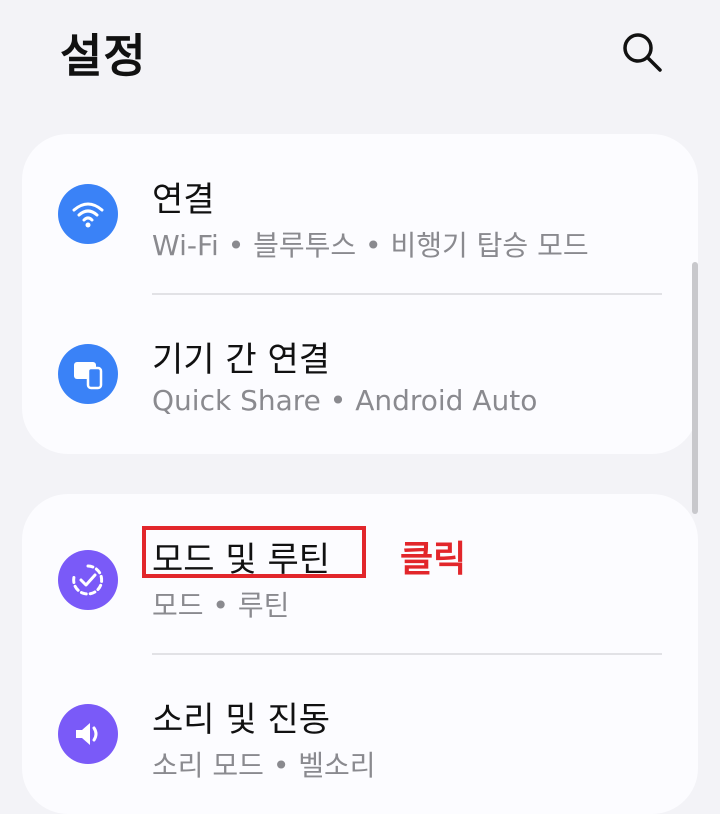  What do you see at coordinates (264, 765) in the screenshot?
I see `item-subtitle: 소리 모드 • 벨소리` at bounding box center [264, 765].